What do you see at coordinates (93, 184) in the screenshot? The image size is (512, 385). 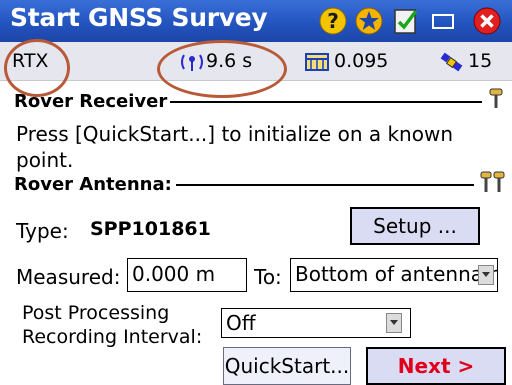 I see `rover-antenna-header: Rover Antenna:` at bounding box center [93, 184].